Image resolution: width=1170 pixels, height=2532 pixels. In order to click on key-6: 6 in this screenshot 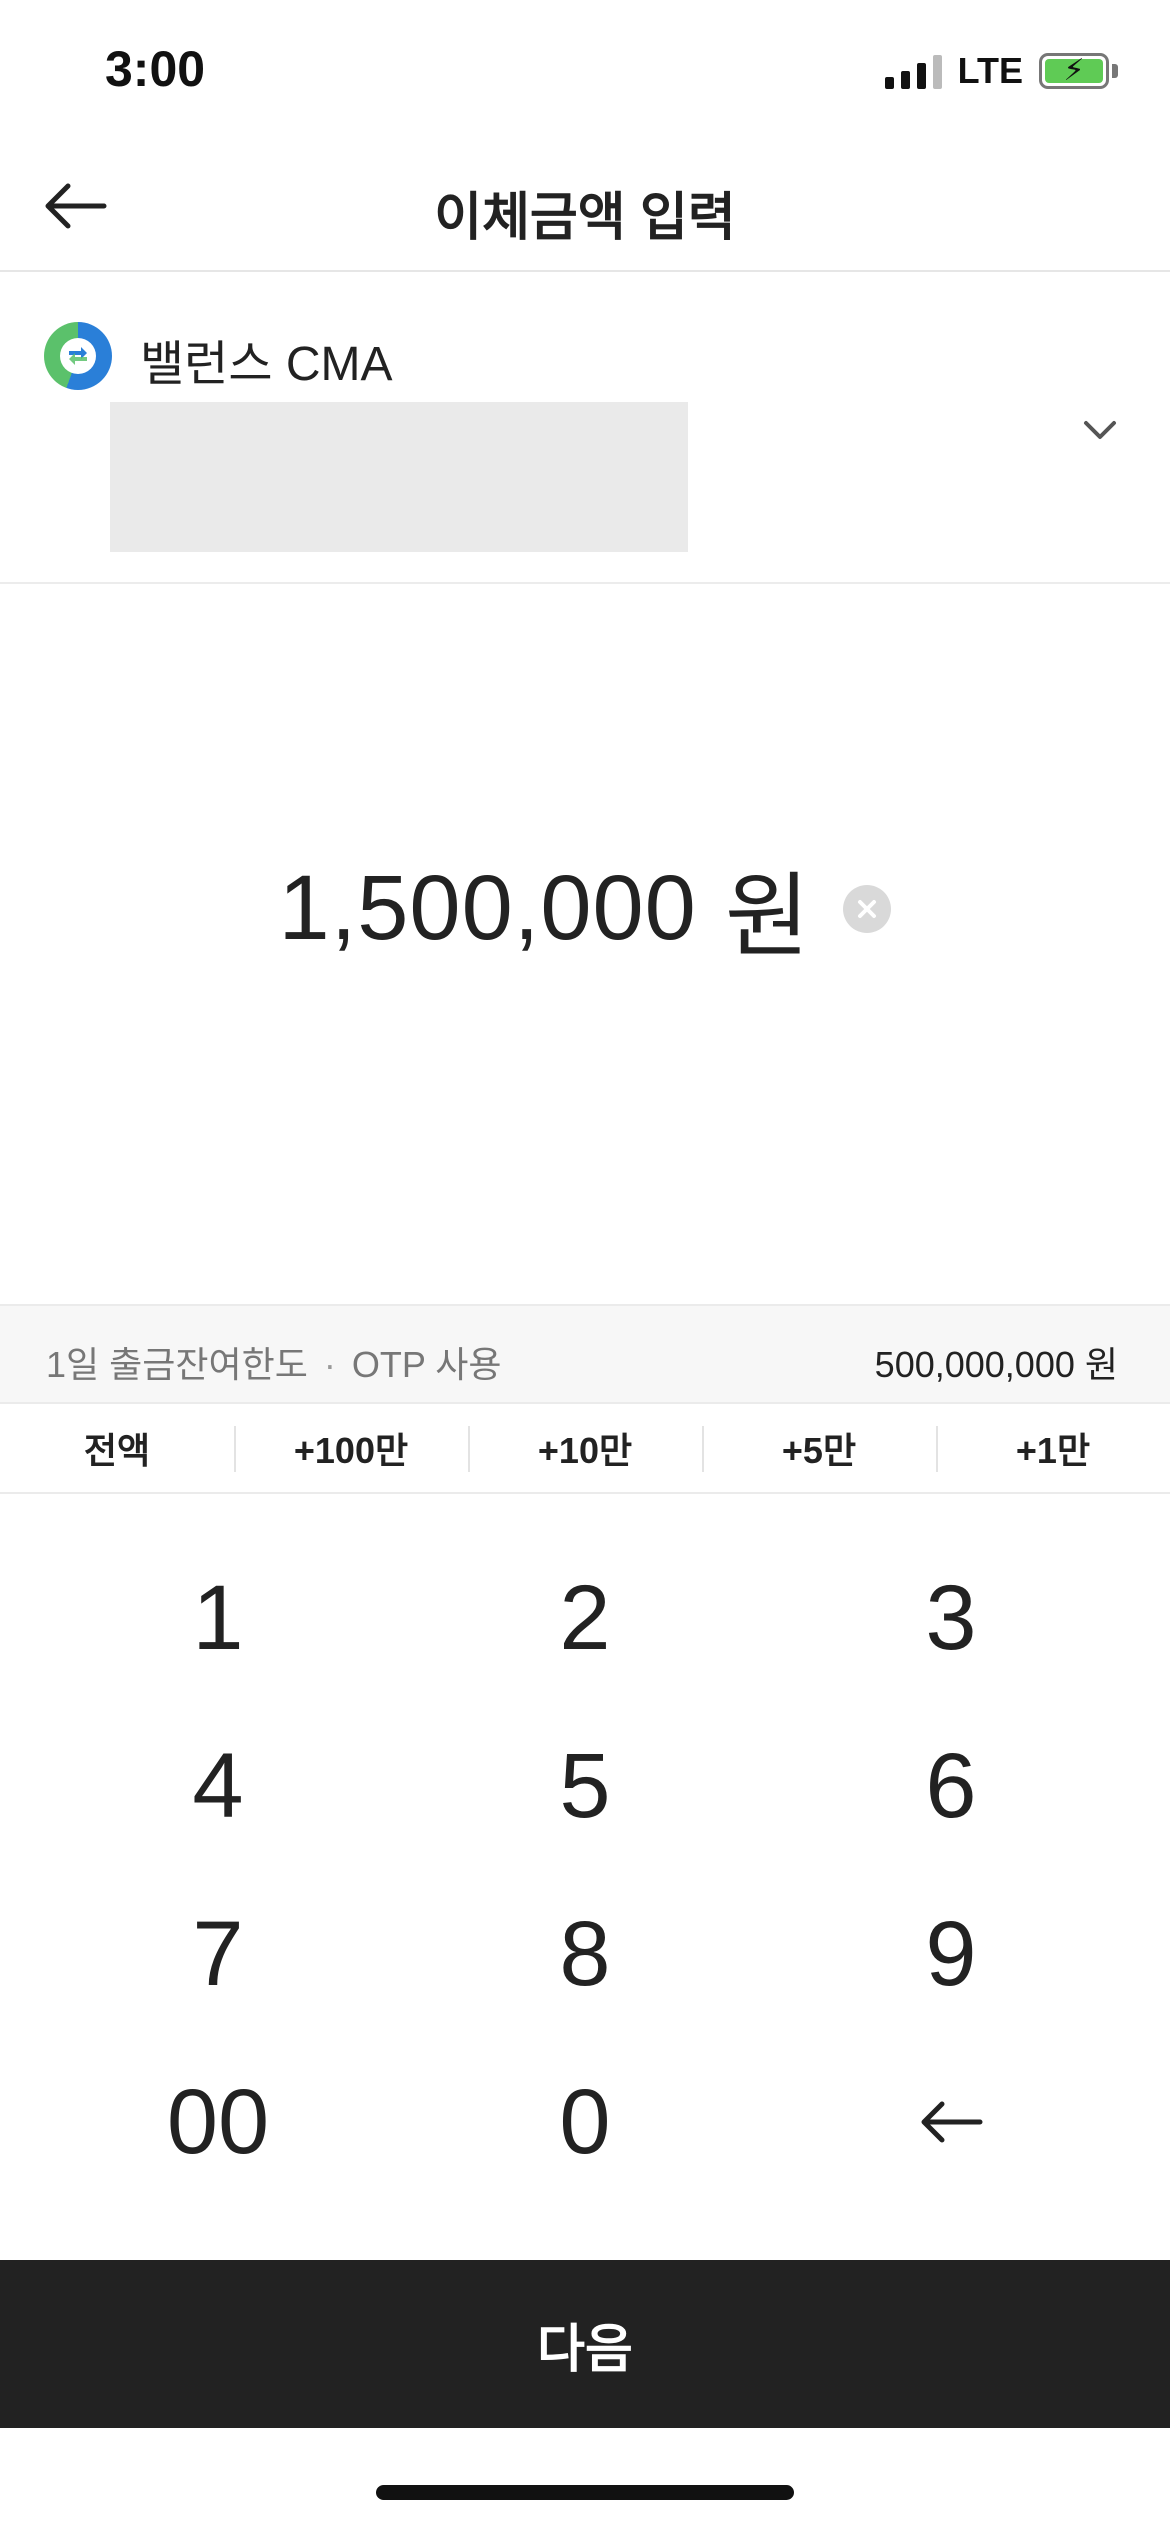, I will do `click(951, 1786)`.